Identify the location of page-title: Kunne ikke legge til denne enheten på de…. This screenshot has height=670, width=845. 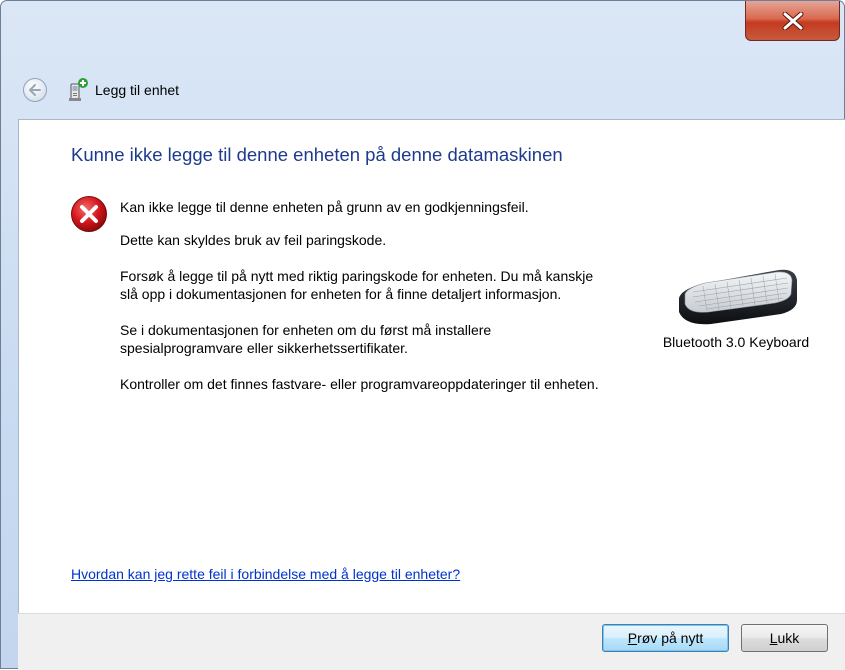
(317, 154).